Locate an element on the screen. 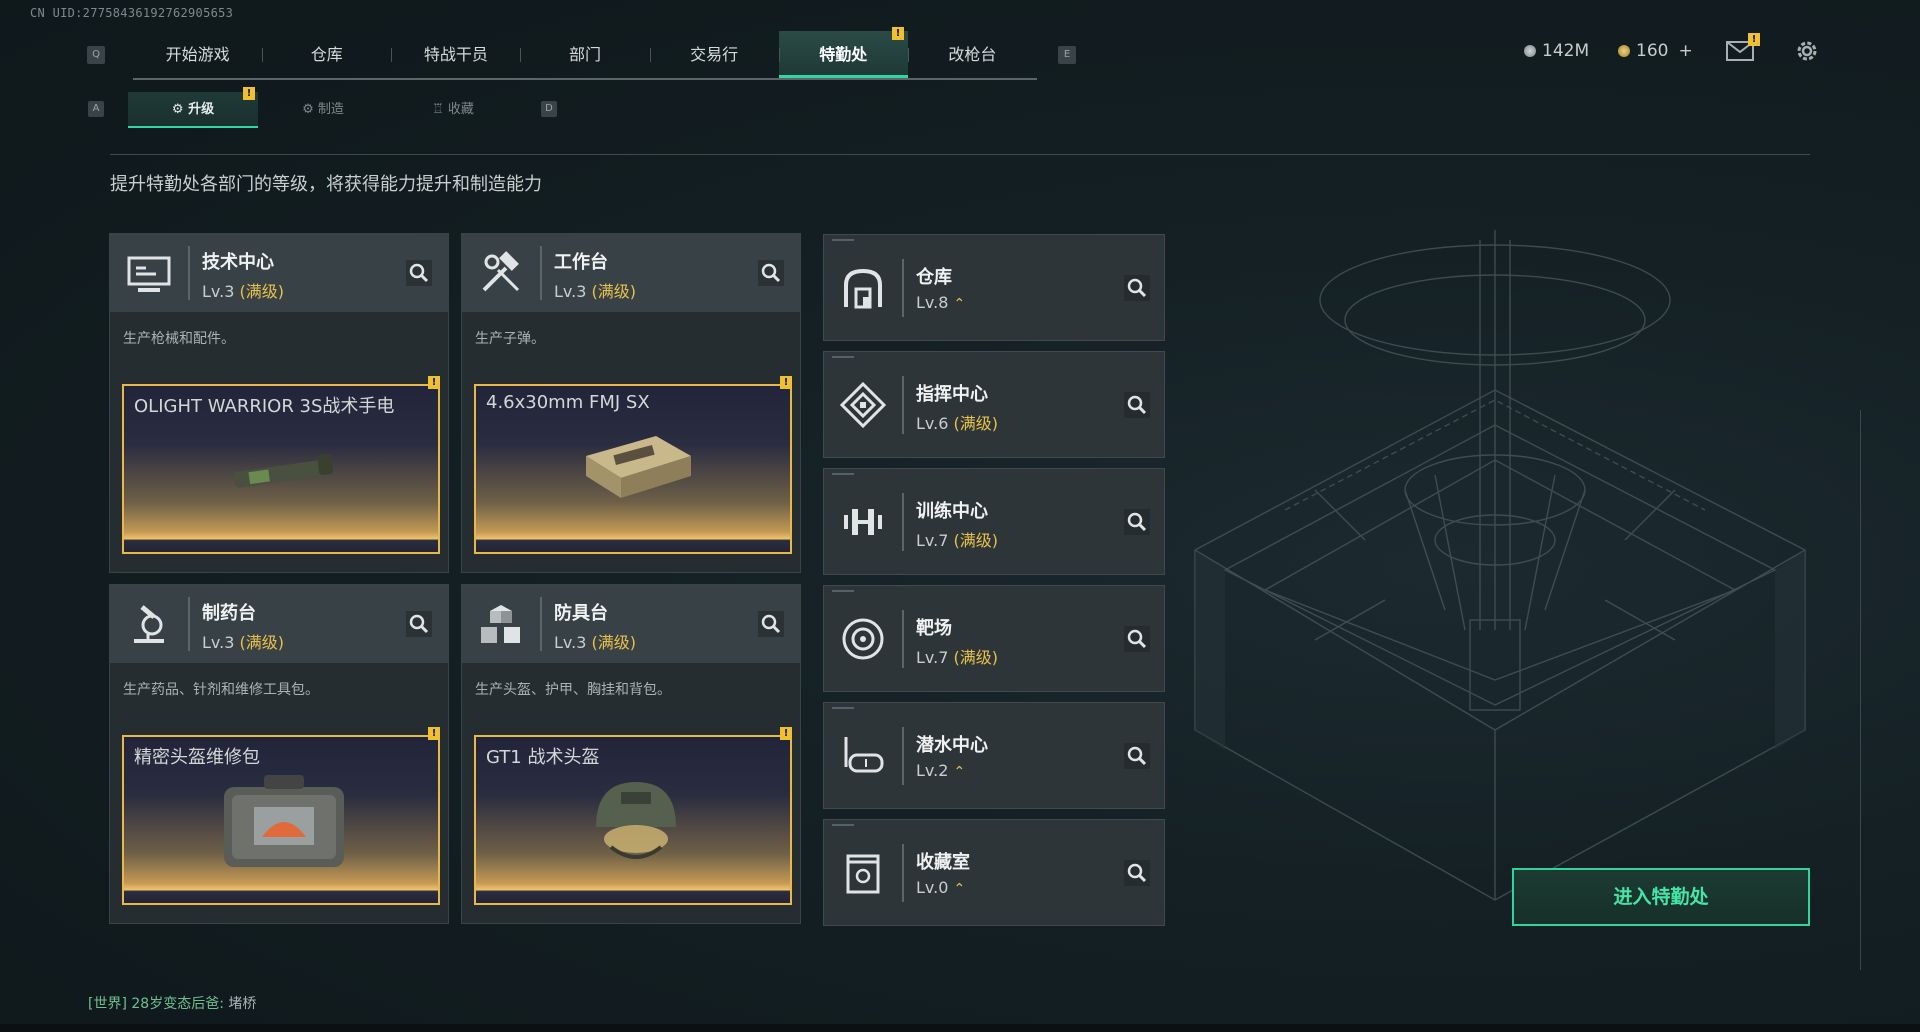  target-icon is located at coordinates (863, 639).